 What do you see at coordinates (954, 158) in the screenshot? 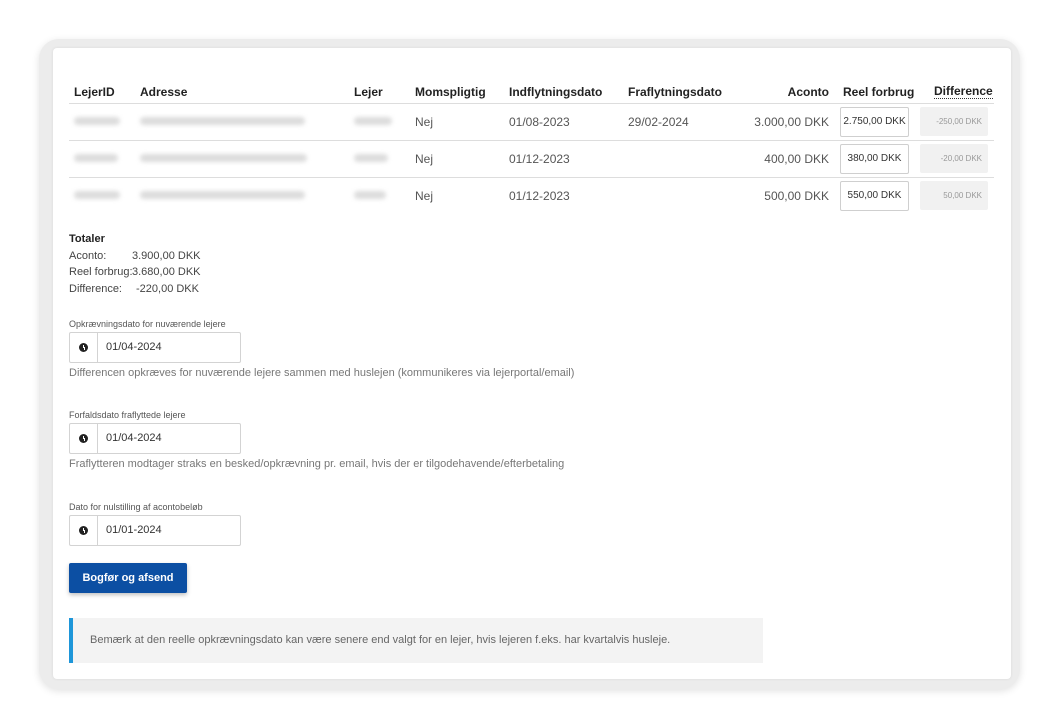
I see `difference-field: -20,00 DKK` at bounding box center [954, 158].